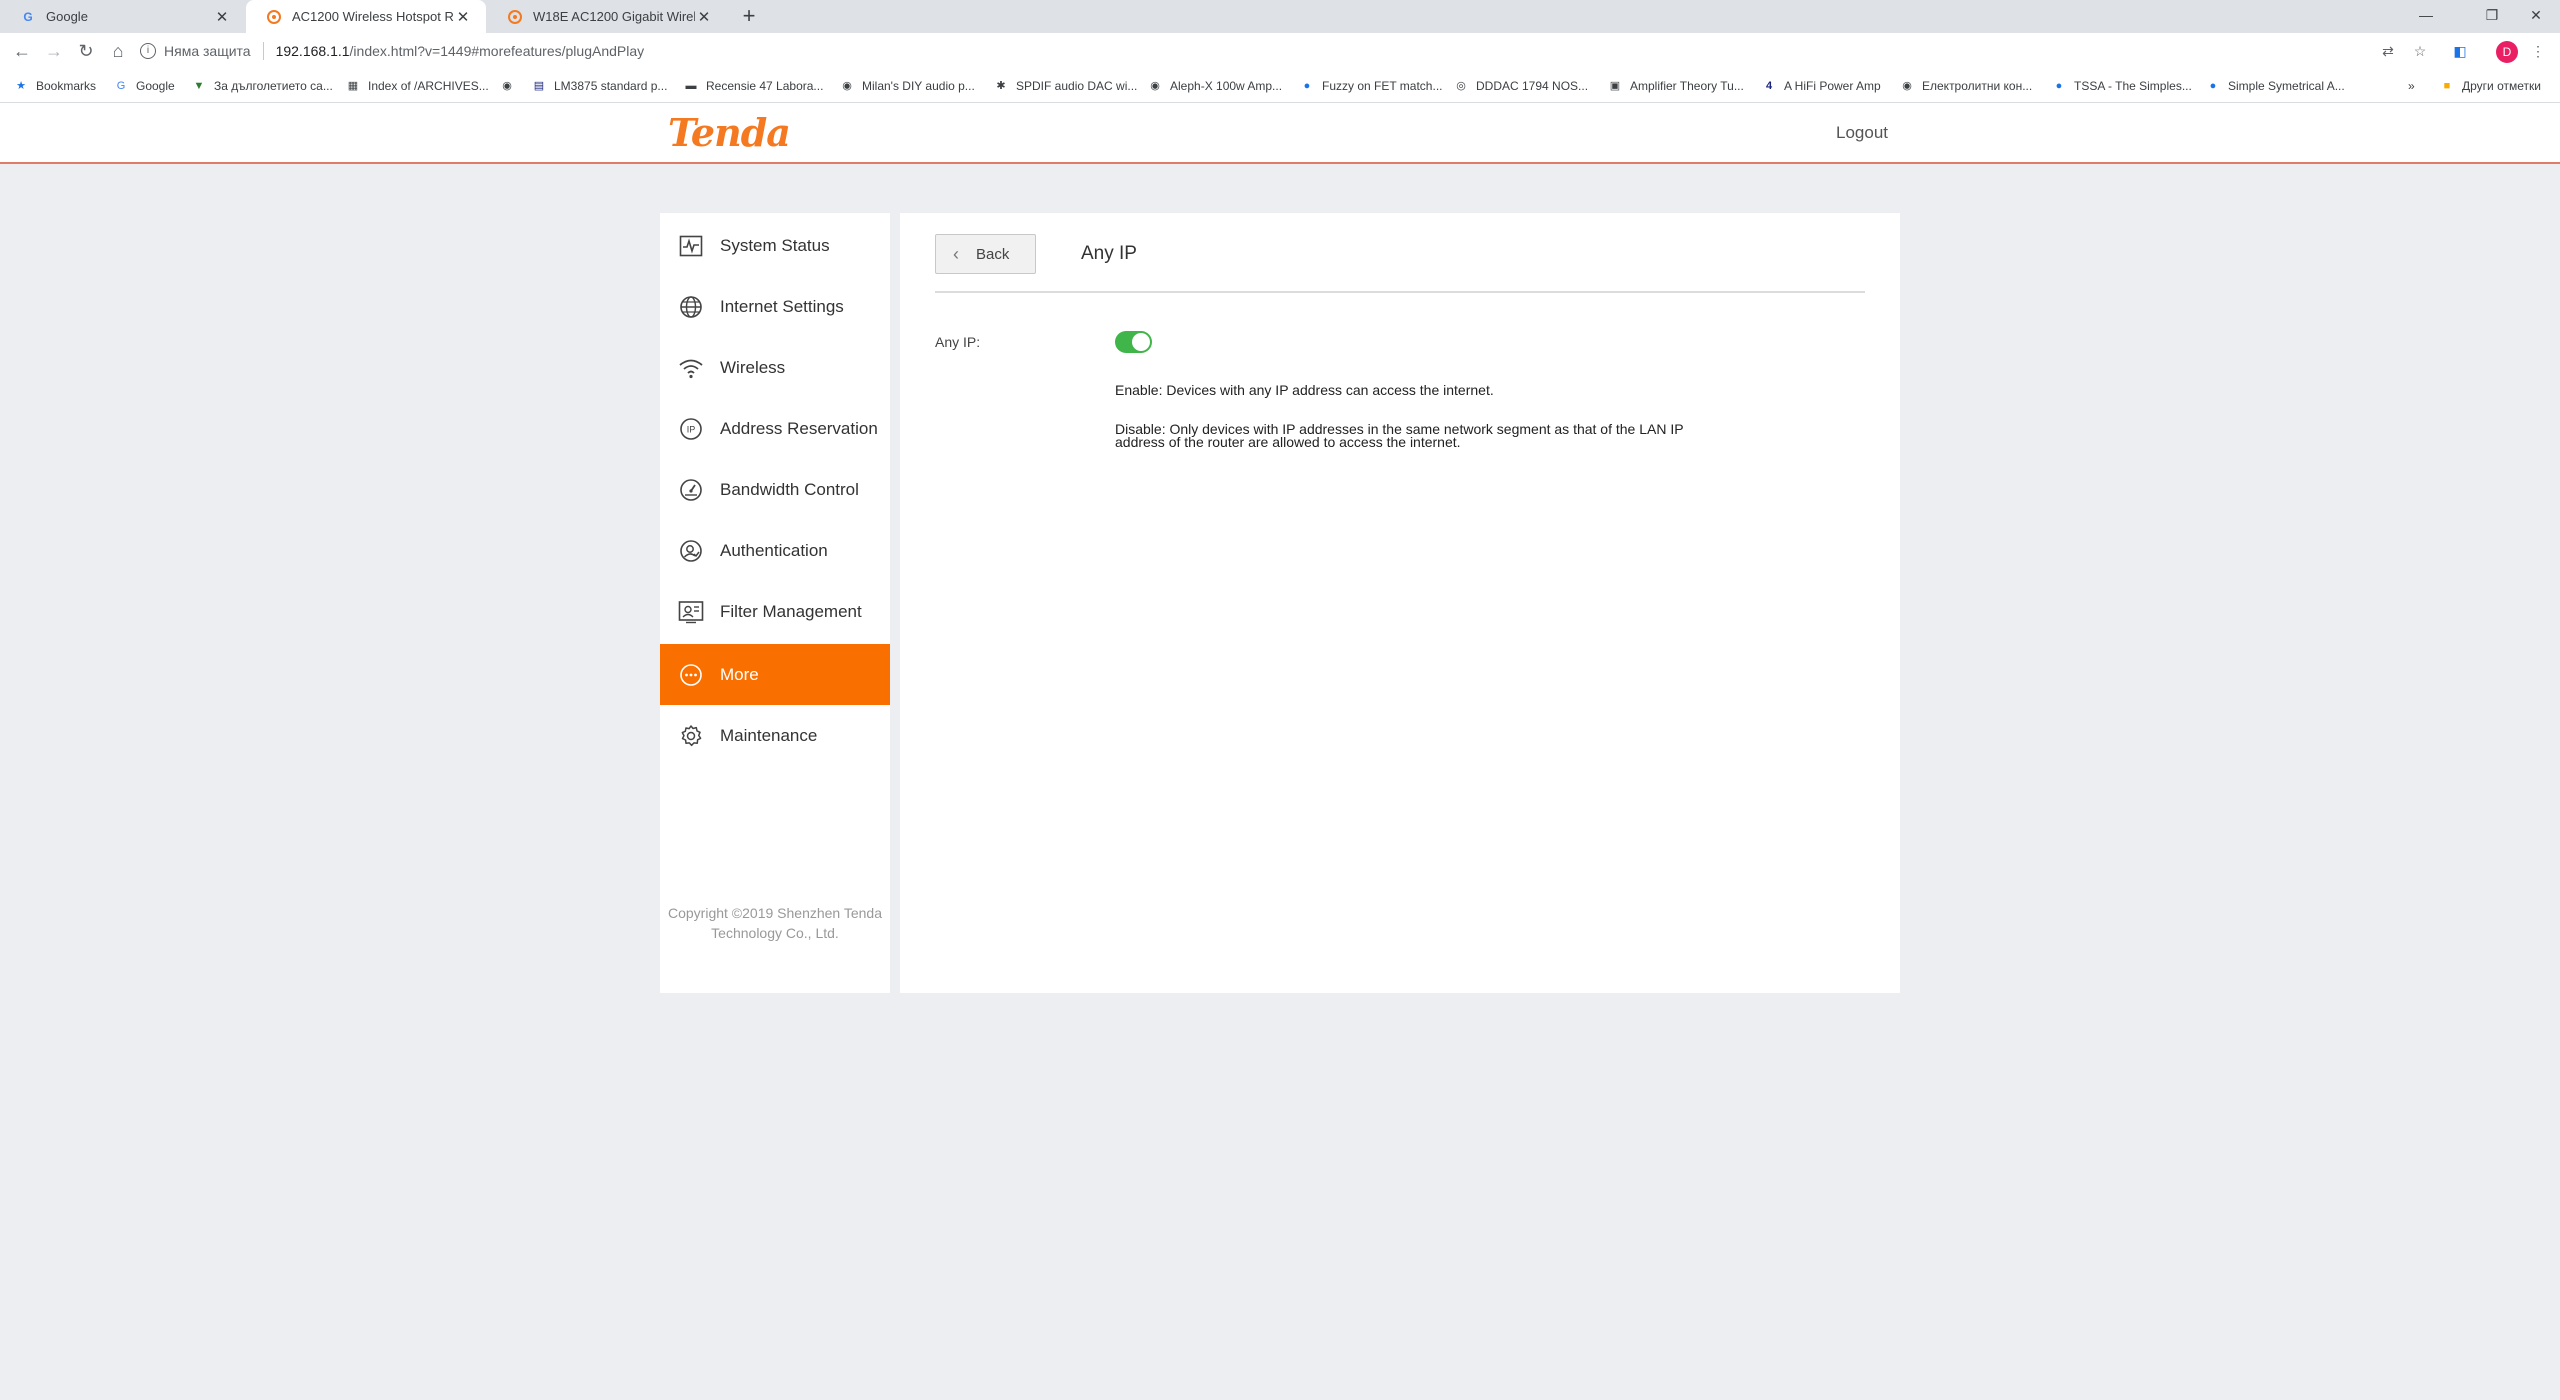 This screenshot has width=2560, height=1400. I want to click on filter-card-icon, so click(691, 612).